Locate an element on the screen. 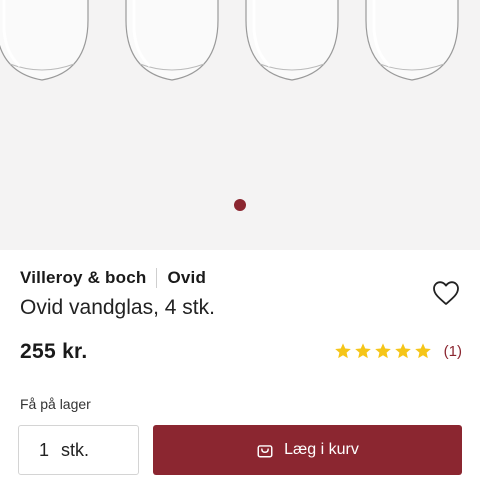  carousel-dots is located at coordinates (240, 205).